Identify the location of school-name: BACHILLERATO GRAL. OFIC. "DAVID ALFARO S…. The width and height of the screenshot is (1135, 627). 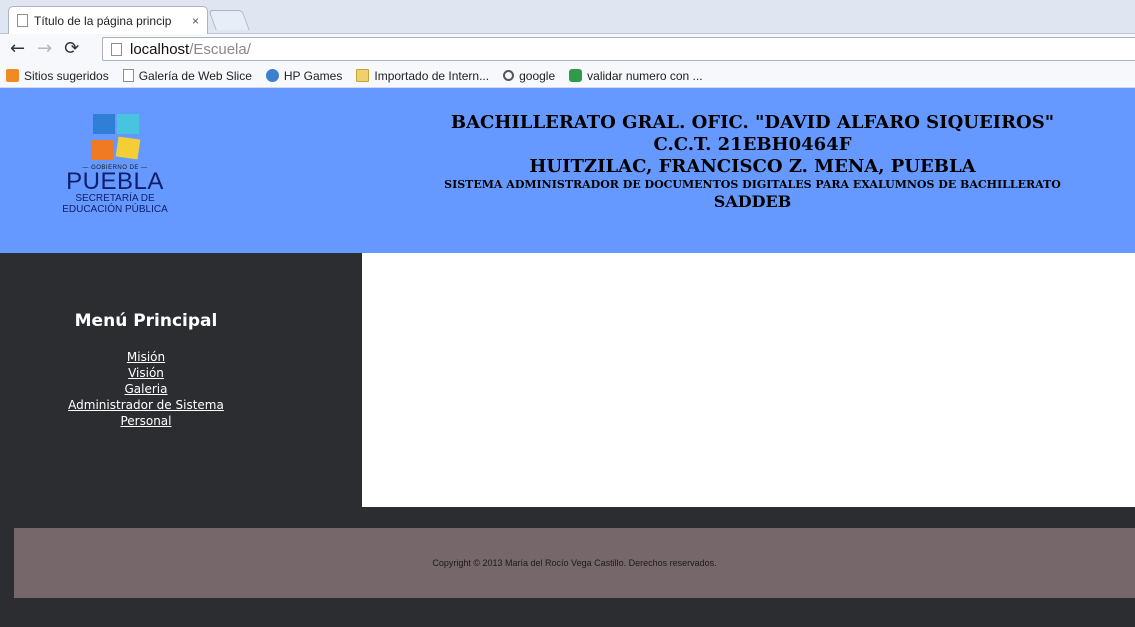
(752, 122).